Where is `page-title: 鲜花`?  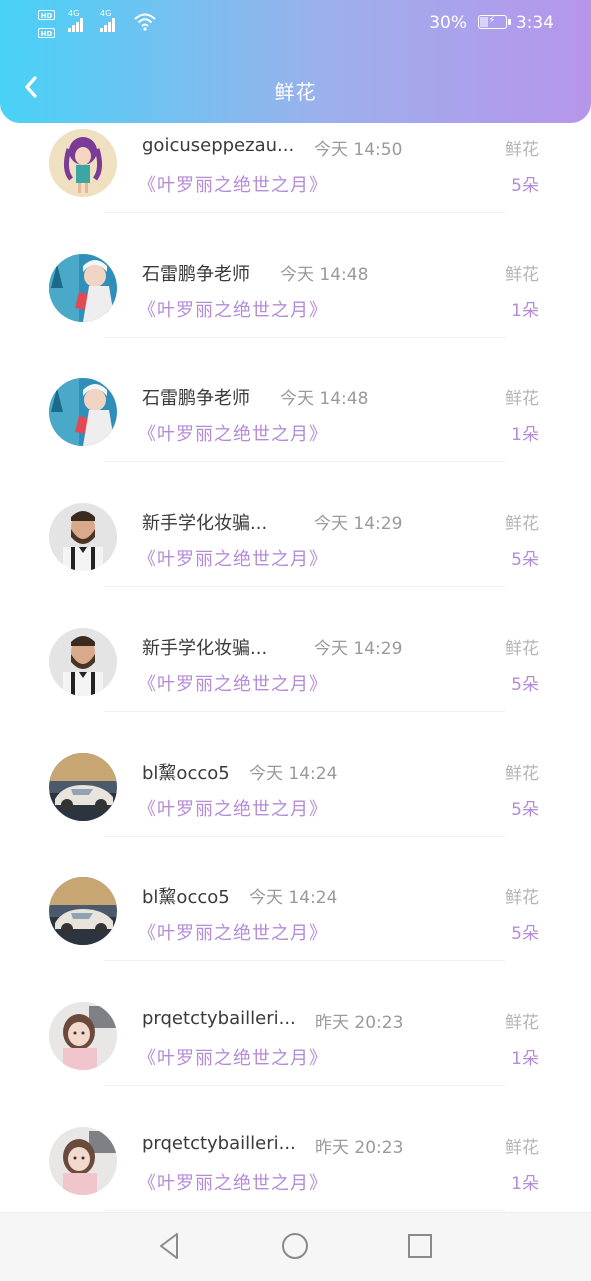
page-title: 鲜花 is located at coordinates (295, 92).